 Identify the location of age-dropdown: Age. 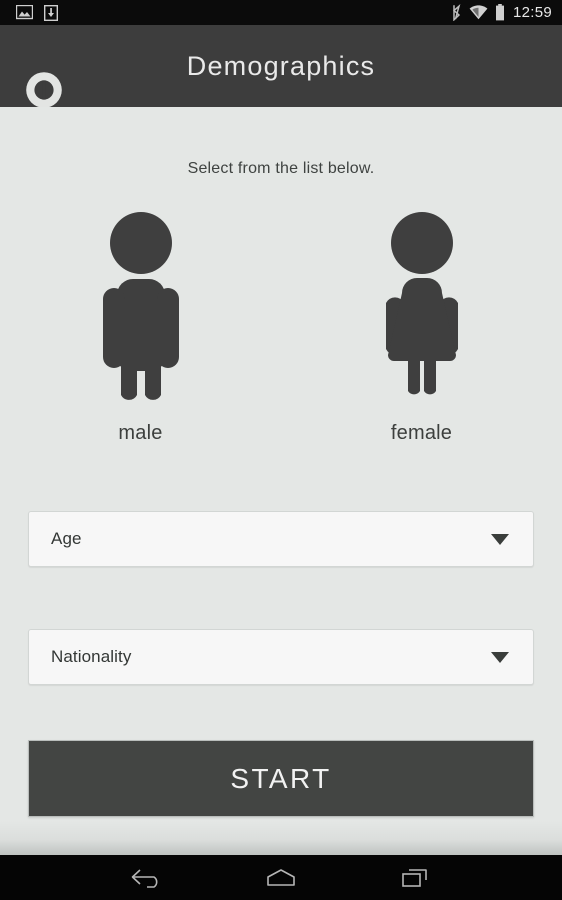
(281, 539).